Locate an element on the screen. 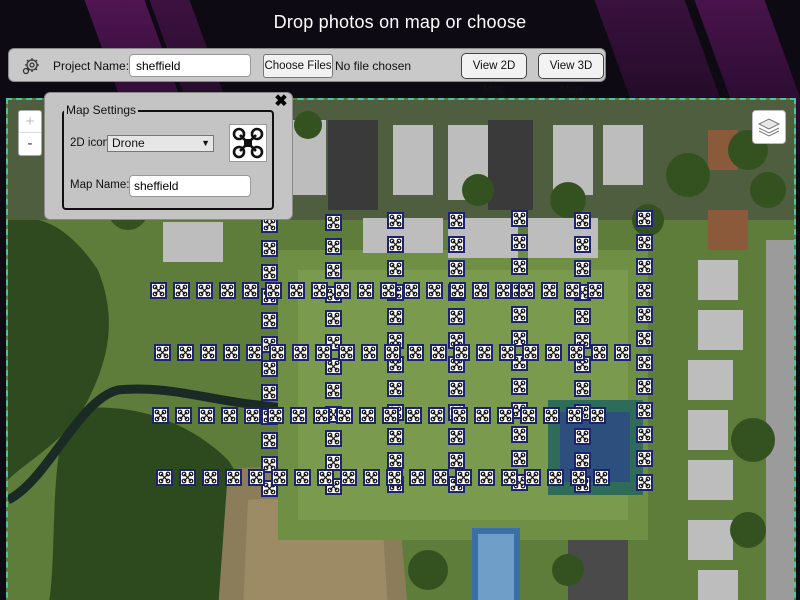 Image resolution: width=800 pixels, height=600 pixels. map-name-input is located at coordinates (190, 186).